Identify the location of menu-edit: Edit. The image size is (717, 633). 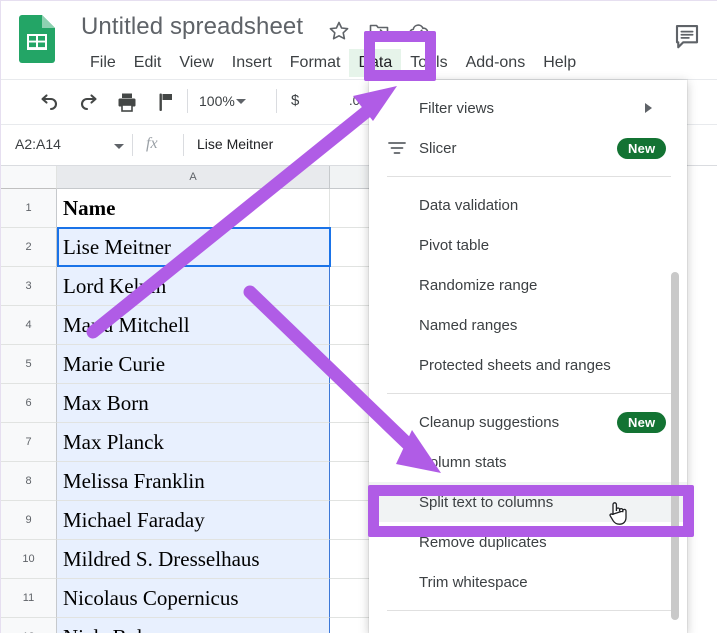
(148, 63).